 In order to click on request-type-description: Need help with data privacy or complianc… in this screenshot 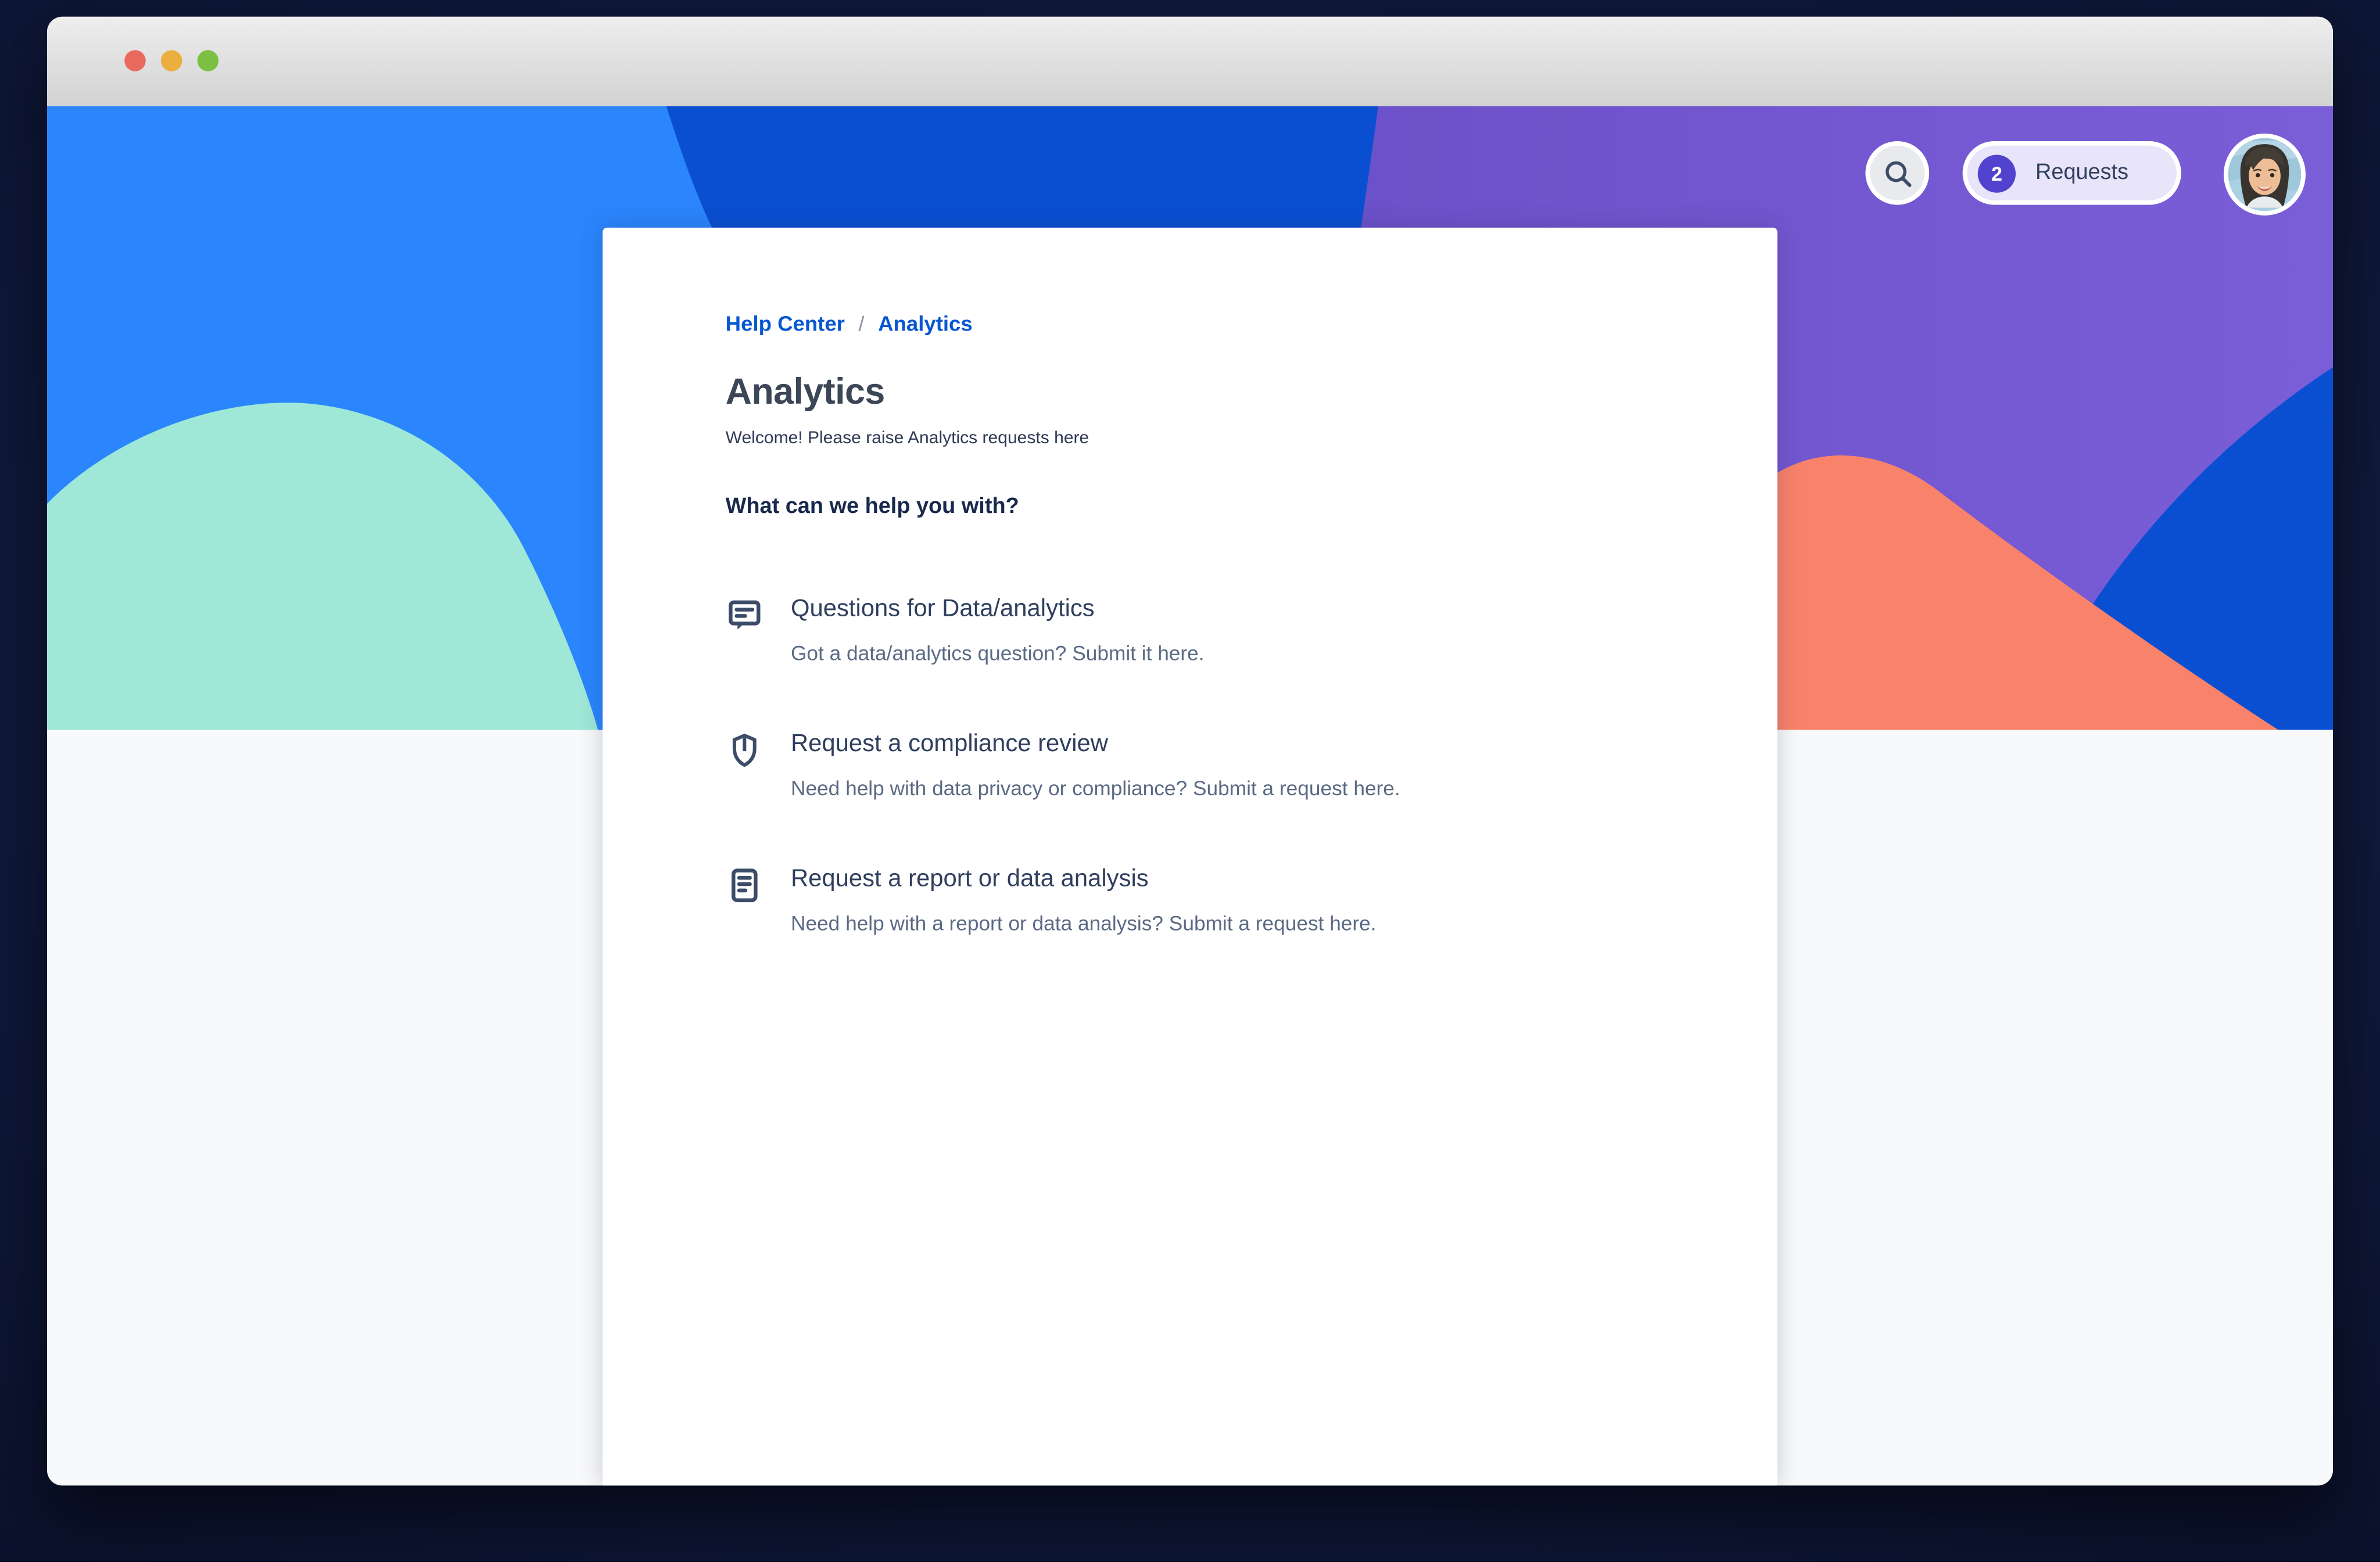, I will do `click(1095, 788)`.